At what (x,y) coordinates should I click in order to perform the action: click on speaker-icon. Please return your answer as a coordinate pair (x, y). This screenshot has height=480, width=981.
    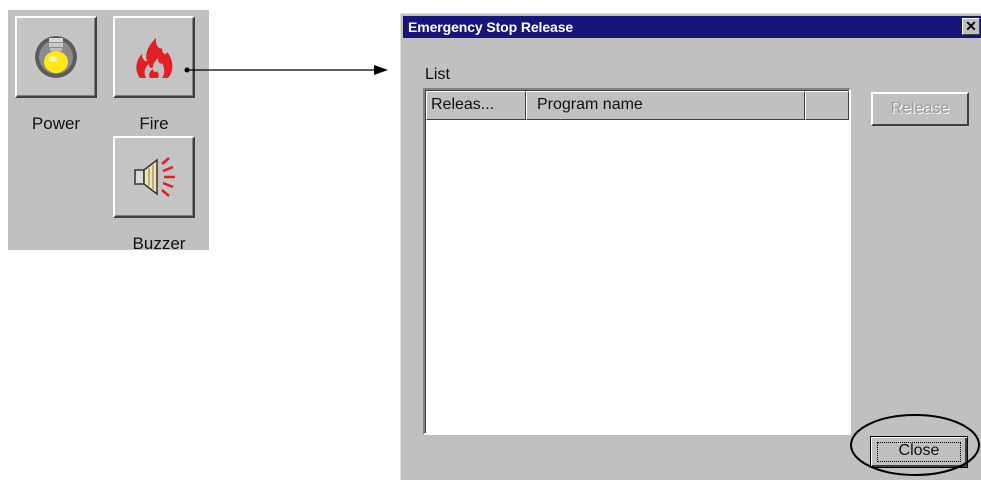
    Looking at the image, I should click on (154, 177).